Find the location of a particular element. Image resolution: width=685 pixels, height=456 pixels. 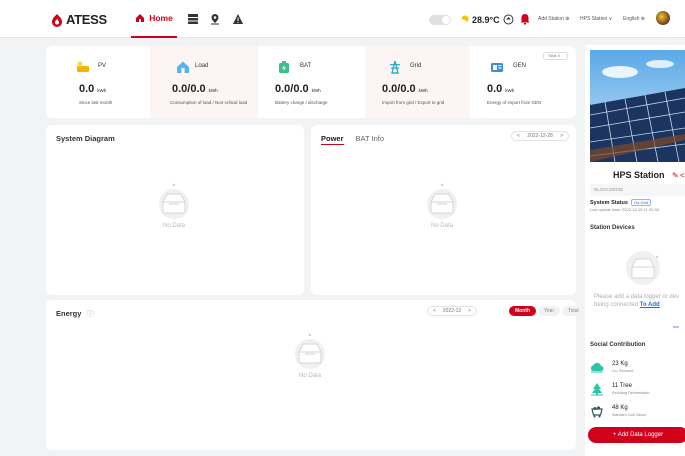

solar-panel-icon is located at coordinates (83, 66).